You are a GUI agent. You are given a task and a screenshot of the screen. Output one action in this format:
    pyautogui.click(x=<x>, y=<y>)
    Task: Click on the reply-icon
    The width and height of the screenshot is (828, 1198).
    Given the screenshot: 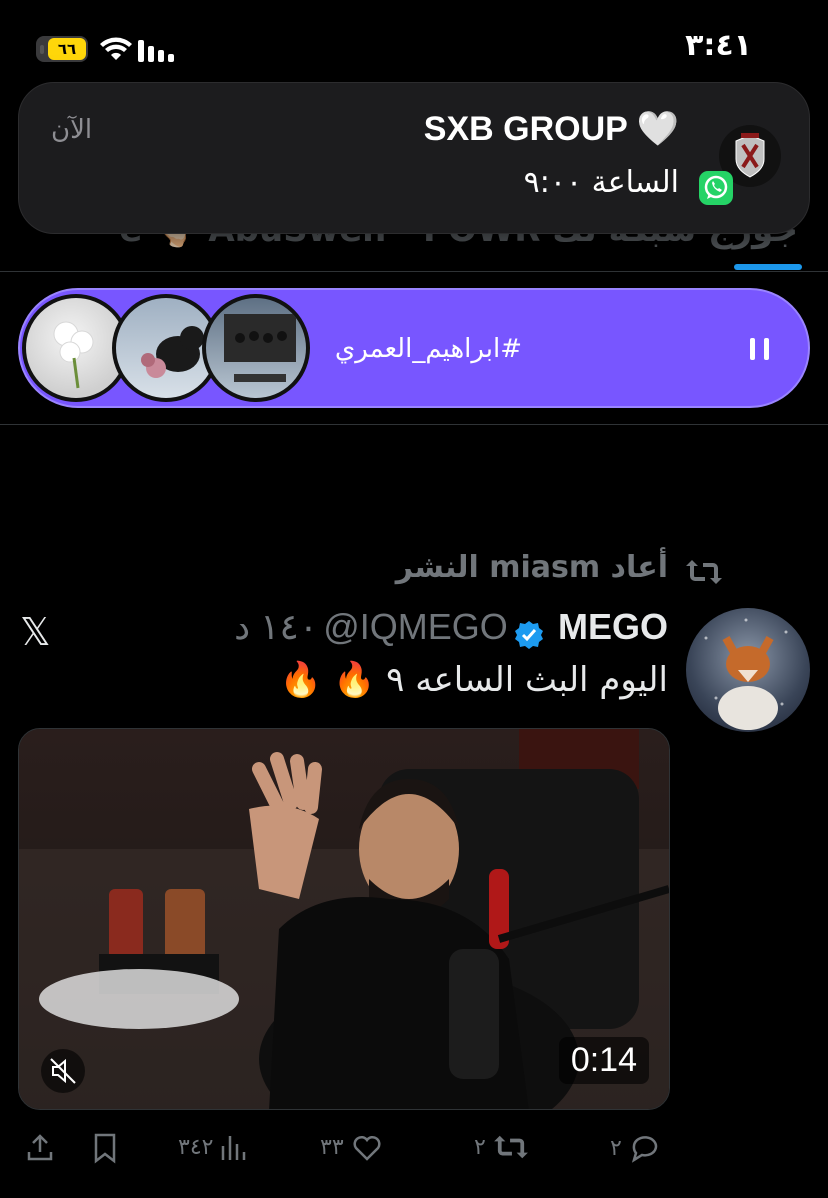 What is the action you would take?
    pyautogui.click(x=644, y=1149)
    